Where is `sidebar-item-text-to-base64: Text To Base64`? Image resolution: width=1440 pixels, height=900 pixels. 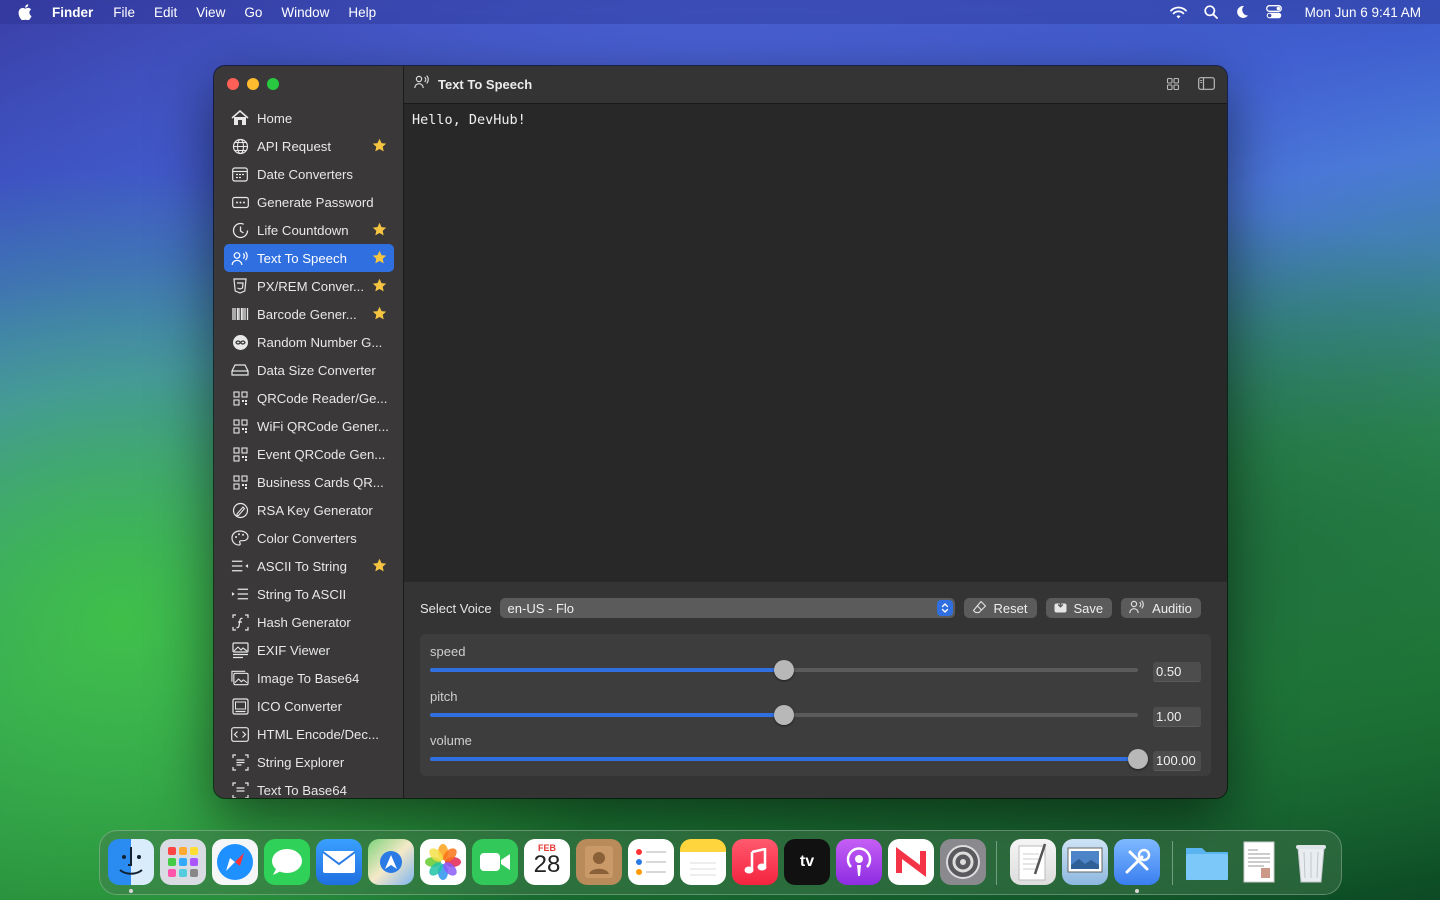
sidebar-item-text-to-base64: Text To Base64 is located at coordinates (309, 787).